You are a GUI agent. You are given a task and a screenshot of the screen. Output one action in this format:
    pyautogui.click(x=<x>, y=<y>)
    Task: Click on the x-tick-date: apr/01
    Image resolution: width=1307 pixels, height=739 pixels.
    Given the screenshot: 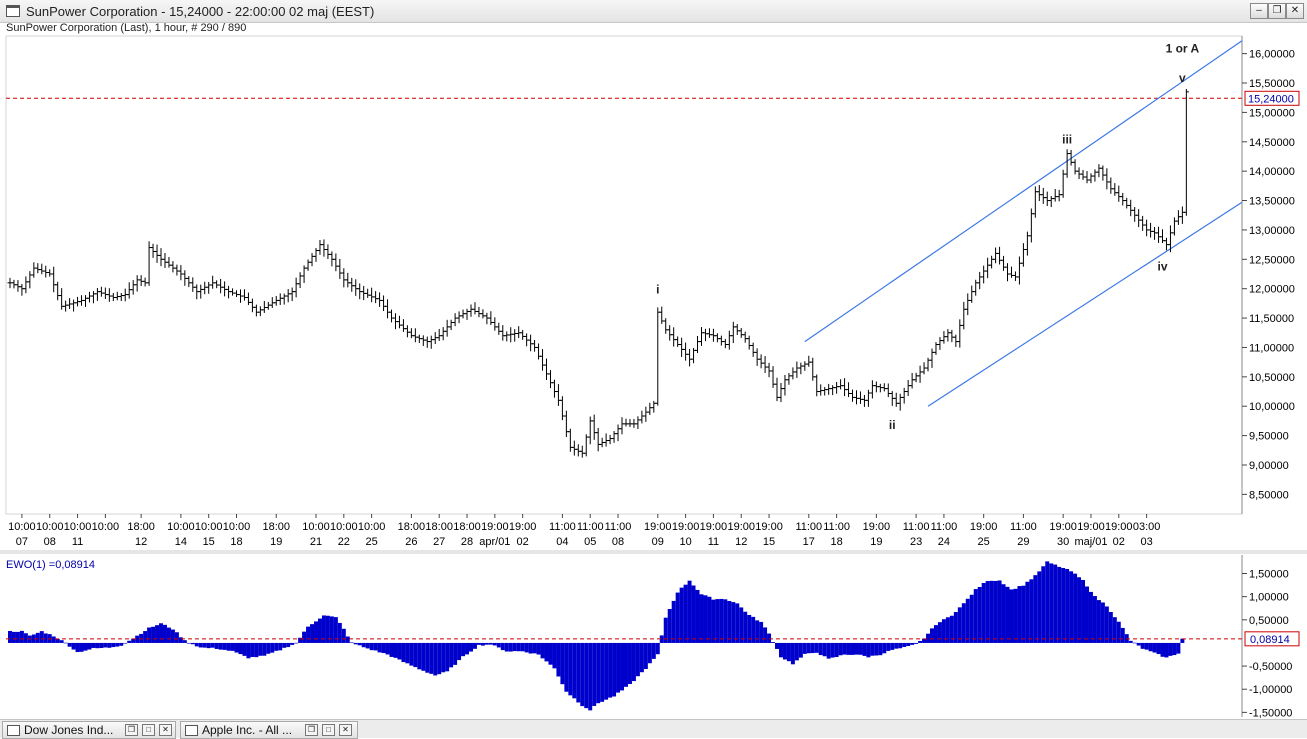 What is the action you would take?
    pyautogui.click(x=494, y=542)
    